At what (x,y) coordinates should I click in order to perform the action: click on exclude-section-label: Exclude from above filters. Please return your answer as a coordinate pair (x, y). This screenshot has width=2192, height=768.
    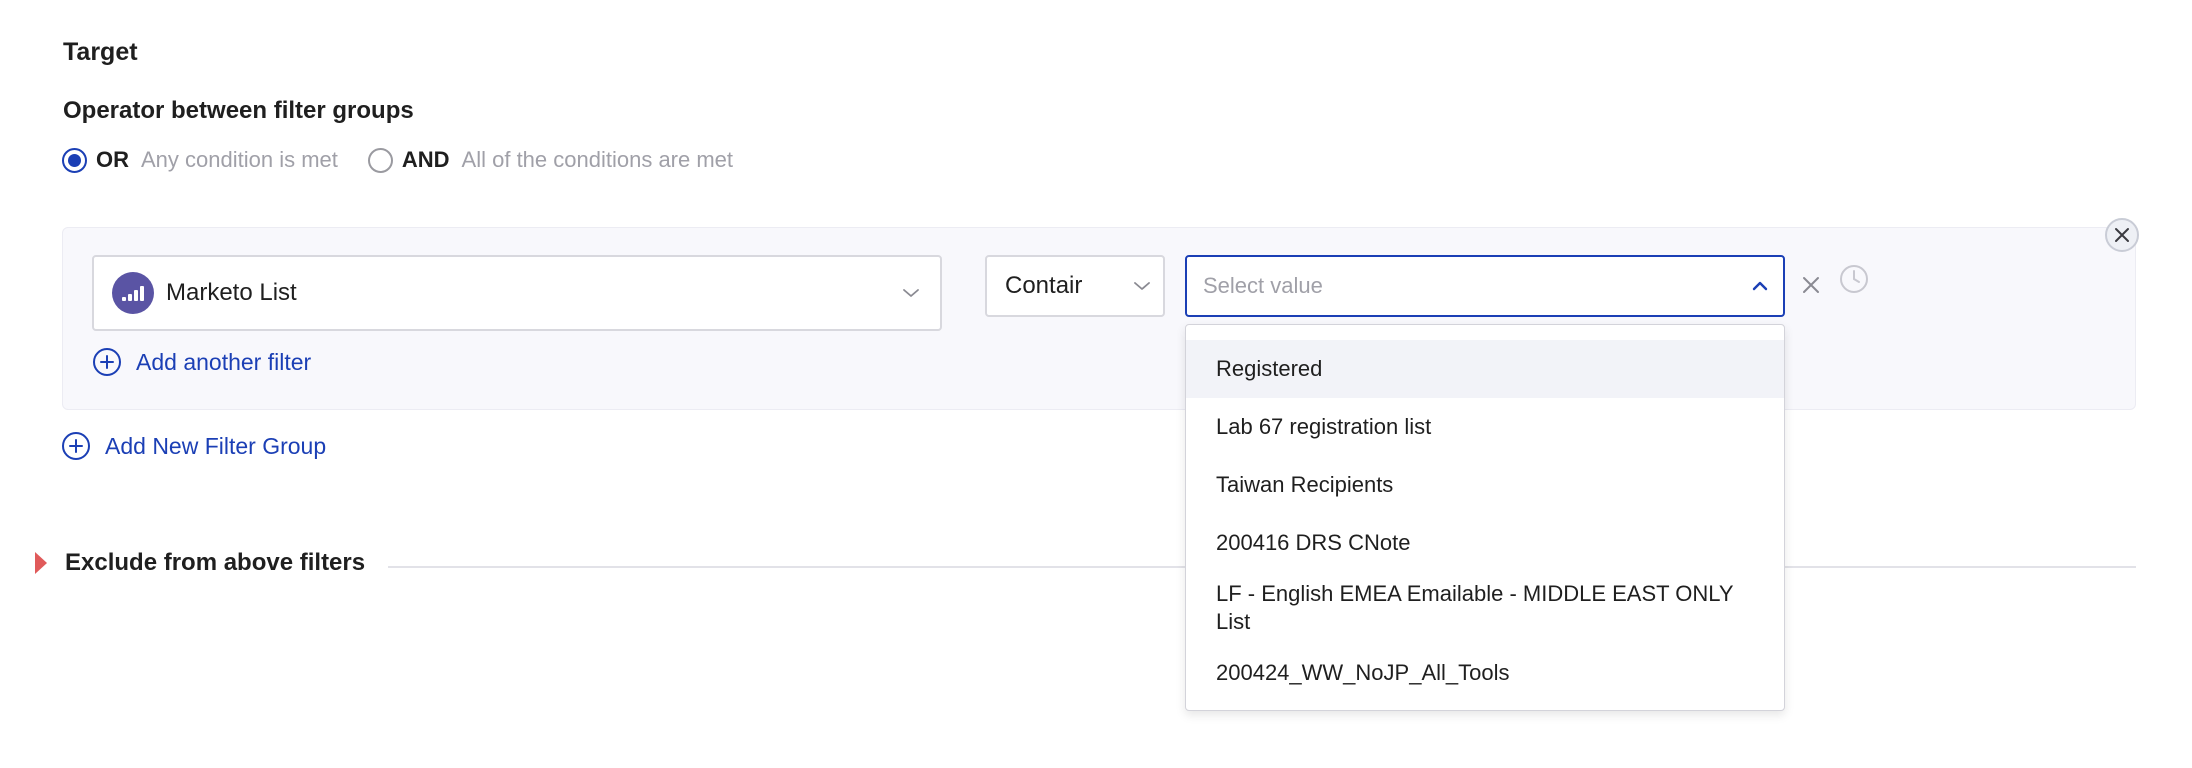
    Looking at the image, I should click on (215, 562).